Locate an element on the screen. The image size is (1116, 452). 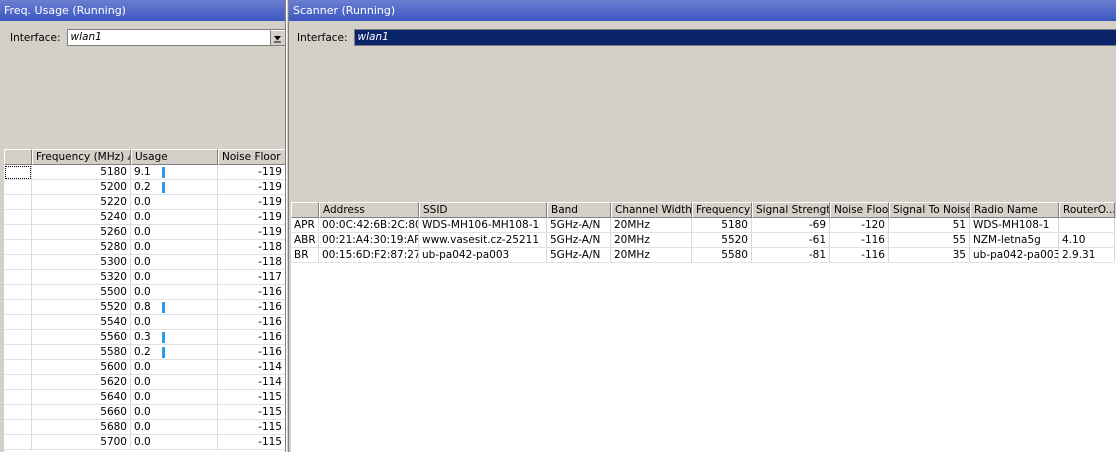
table-row: 5680 0.0 -115 is located at coordinates (144, 427).